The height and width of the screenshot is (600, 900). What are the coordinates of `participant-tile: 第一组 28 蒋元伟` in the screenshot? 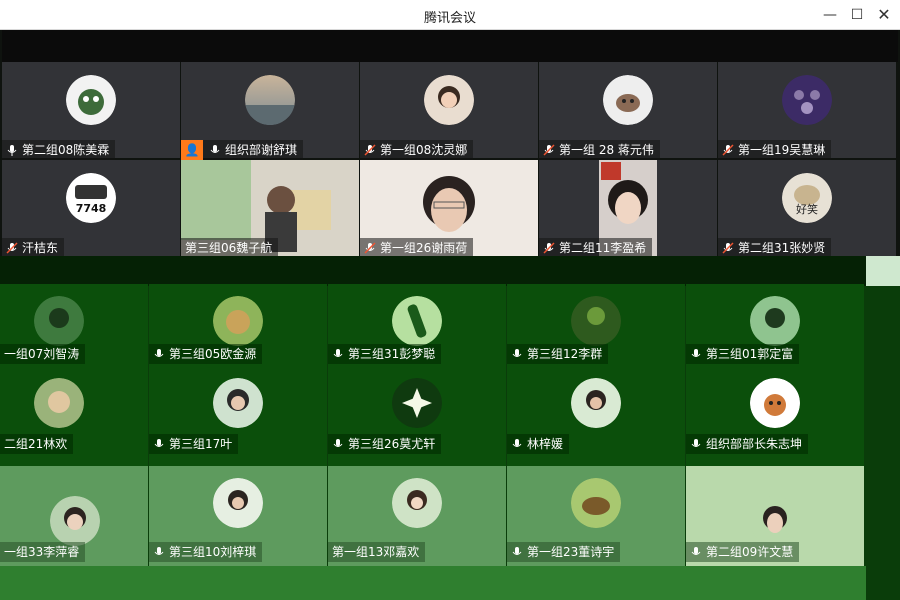 It's located at (628, 111).